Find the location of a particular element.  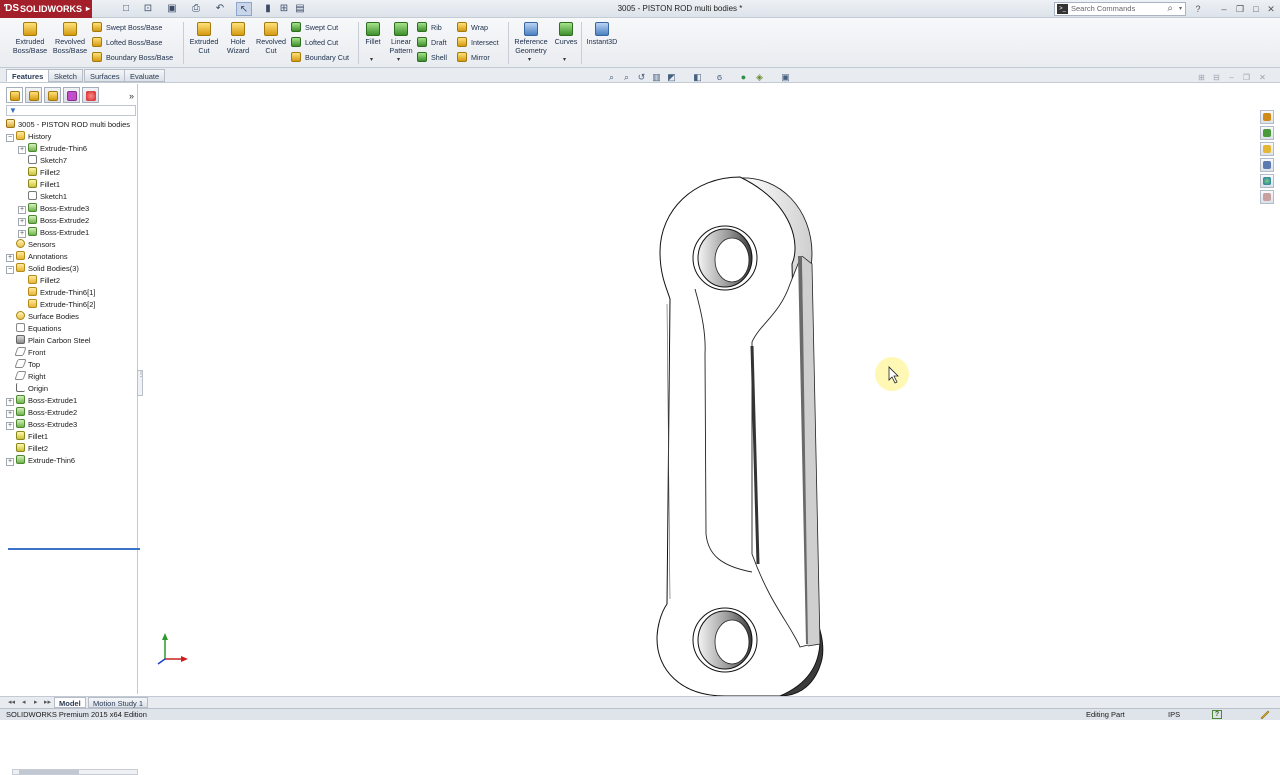

tree-horizontal-scrollbar is located at coordinates (75, 772).